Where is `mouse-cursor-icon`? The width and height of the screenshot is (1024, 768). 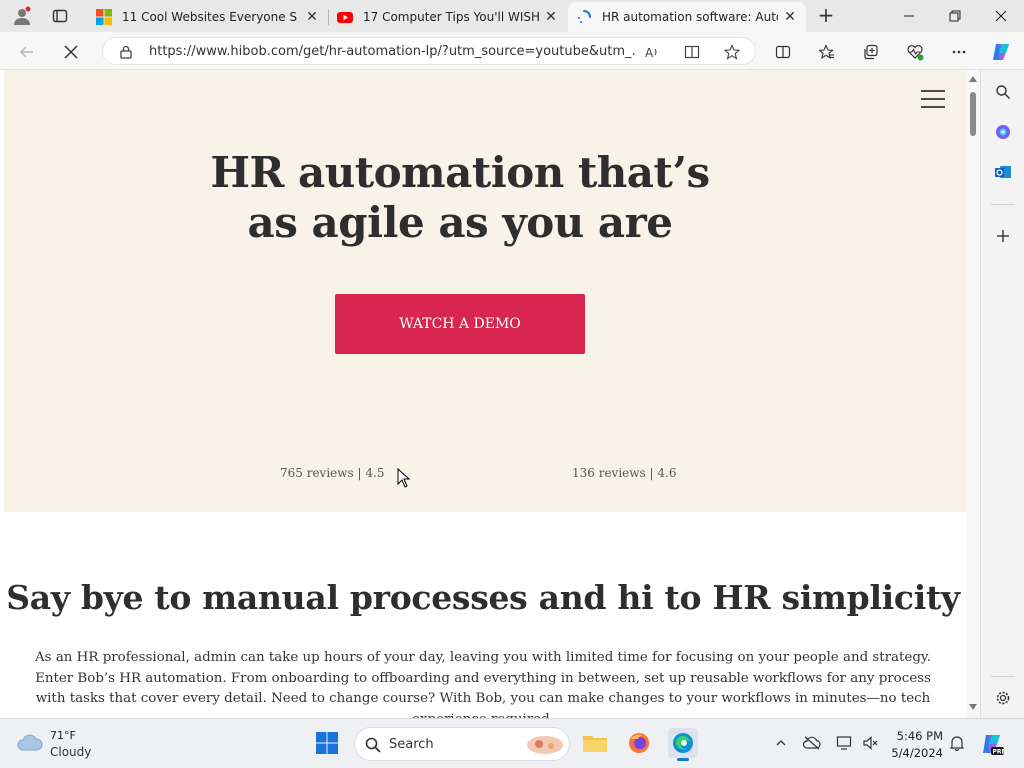
mouse-cursor-icon is located at coordinates (404, 479).